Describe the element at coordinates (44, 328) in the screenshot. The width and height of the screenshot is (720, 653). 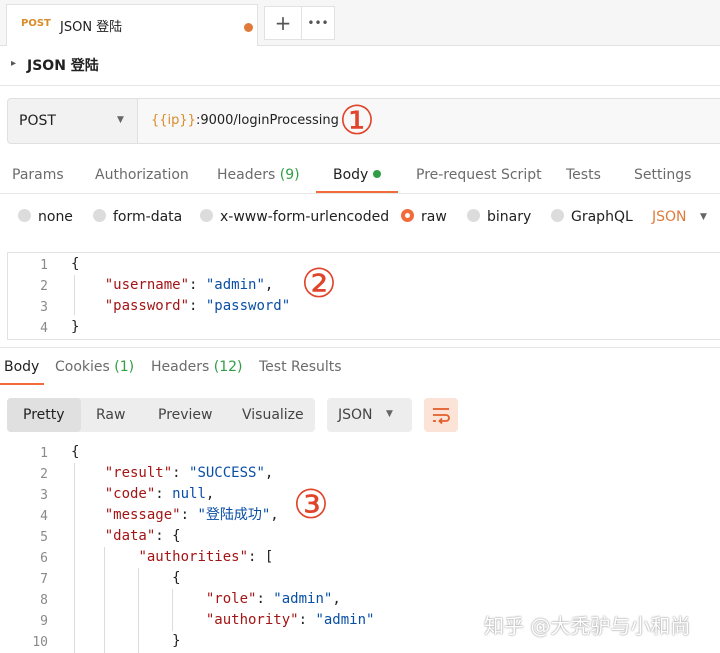
I see `line-number: 4` at that location.